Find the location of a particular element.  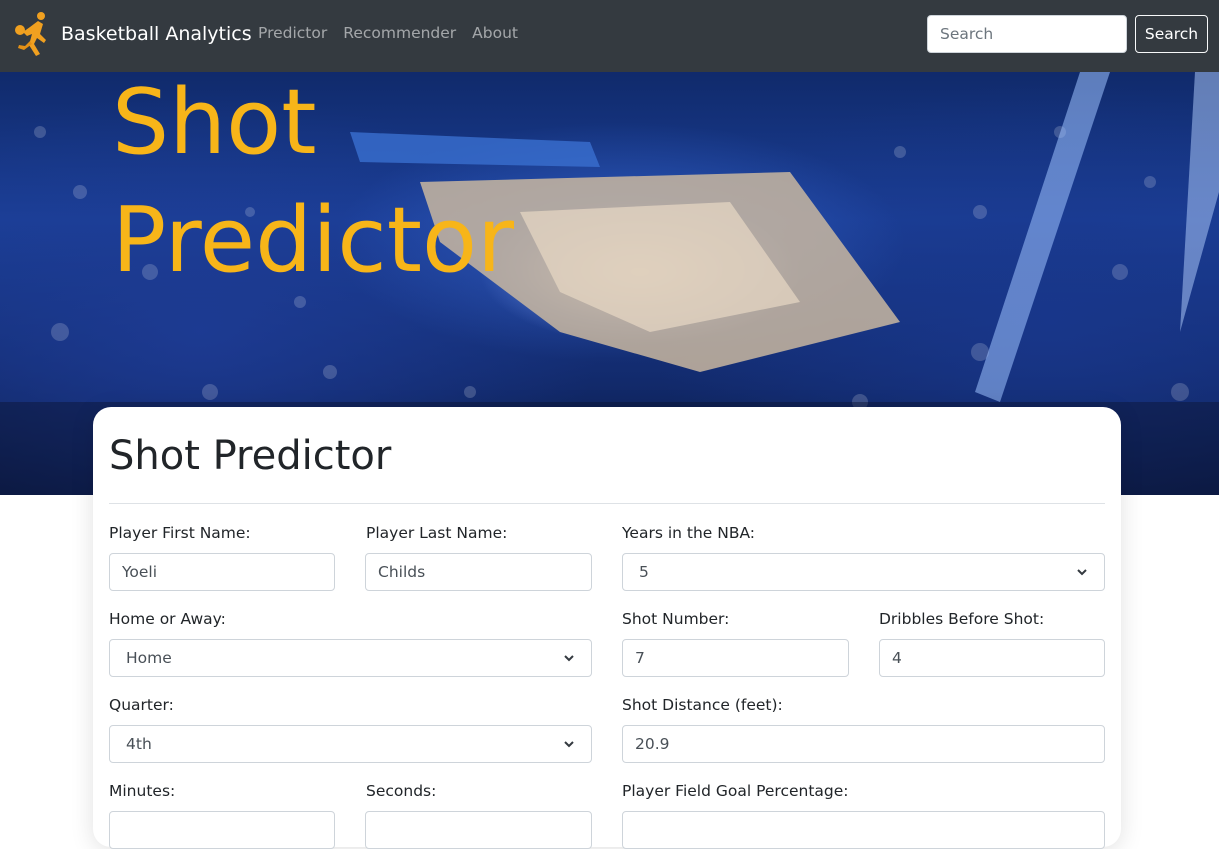

nav-link-recommender: Recommender is located at coordinates (399, 33).